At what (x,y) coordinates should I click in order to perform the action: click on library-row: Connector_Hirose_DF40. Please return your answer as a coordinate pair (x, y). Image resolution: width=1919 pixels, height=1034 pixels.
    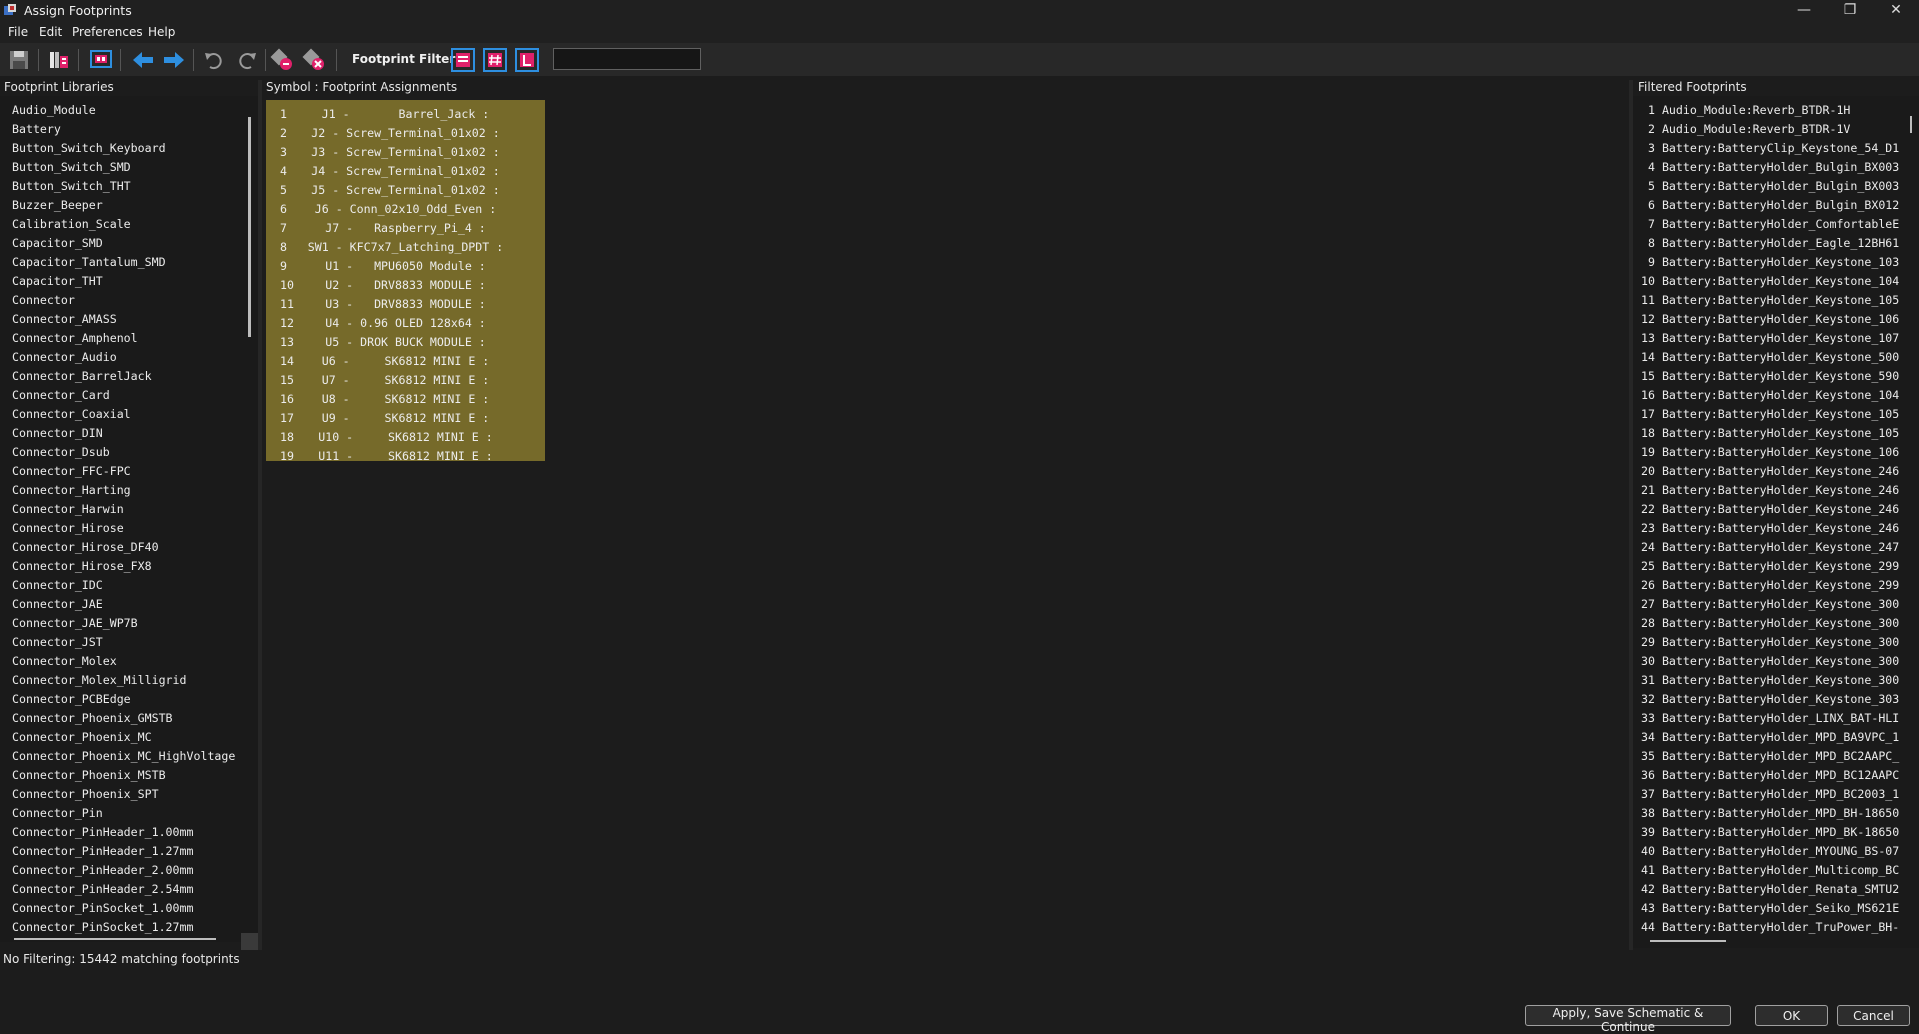
    Looking at the image, I should click on (128, 547).